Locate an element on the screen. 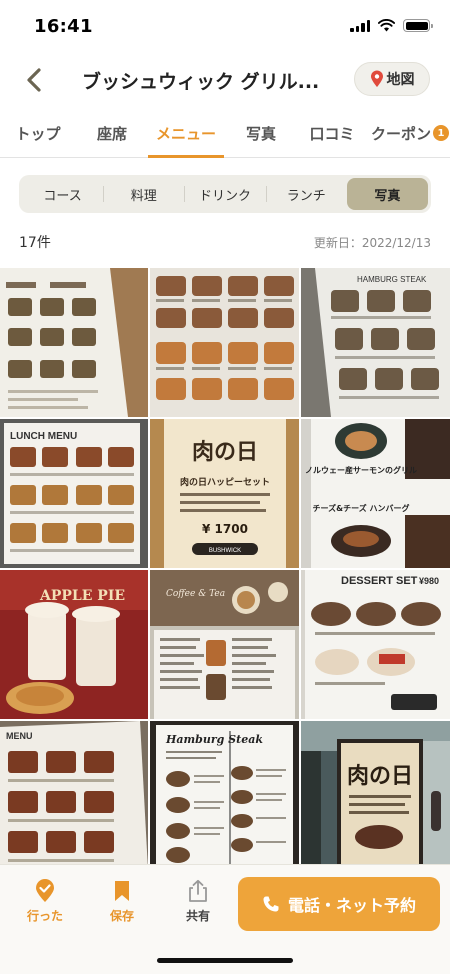 This screenshot has height=974, width=450. chevron-left-icon is located at coordinates (34, 80).